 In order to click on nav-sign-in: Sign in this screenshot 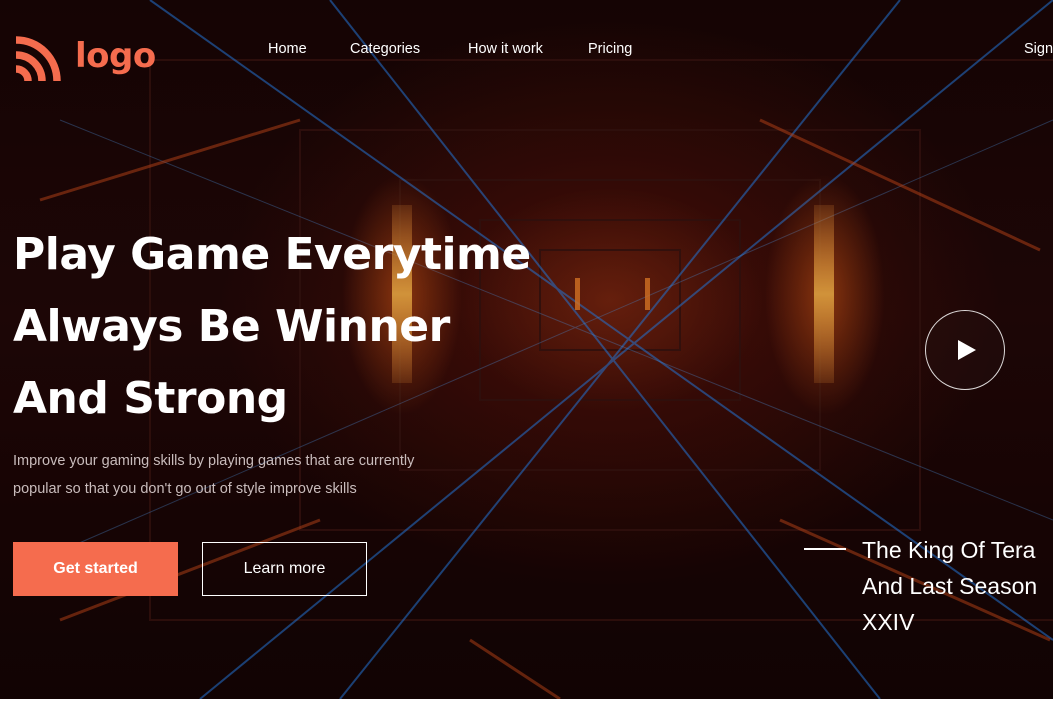, I will do `click(1038, 49)`.